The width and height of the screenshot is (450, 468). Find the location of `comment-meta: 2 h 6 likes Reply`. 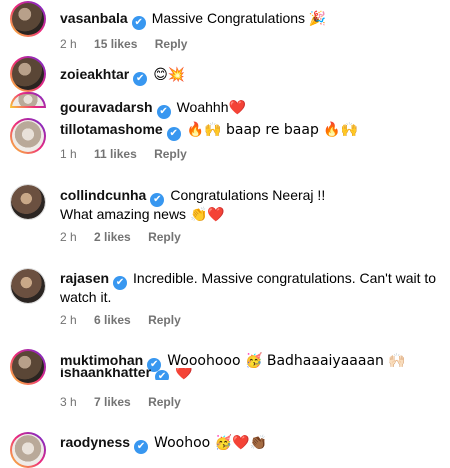

comment-meta: 2 h 6 likes Reply is located at coordinates (127, 320).